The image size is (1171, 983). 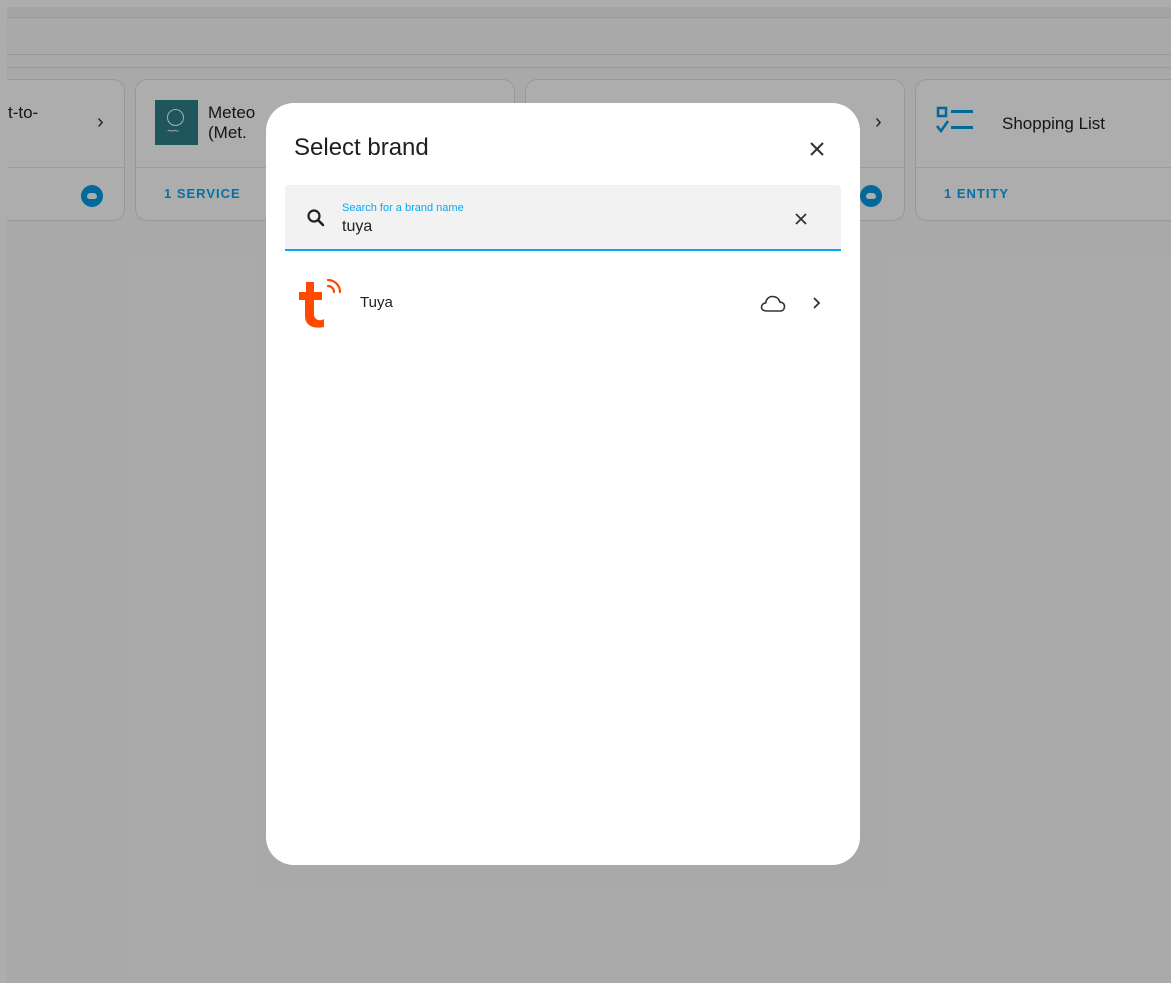 What do you see at coordinates (316, 218) in the screenshot?
I see `search-icon` at bounding box center [316, 218].